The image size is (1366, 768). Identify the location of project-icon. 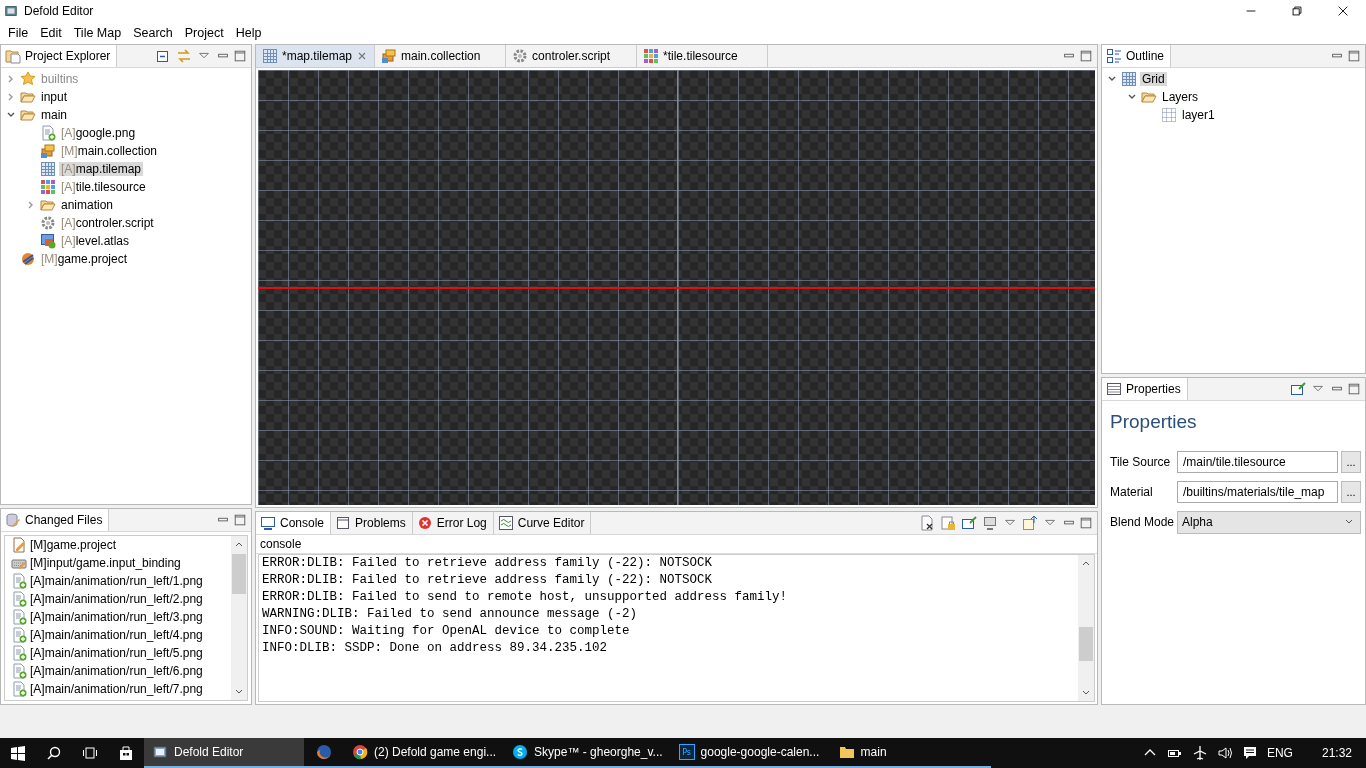
(28, 259).